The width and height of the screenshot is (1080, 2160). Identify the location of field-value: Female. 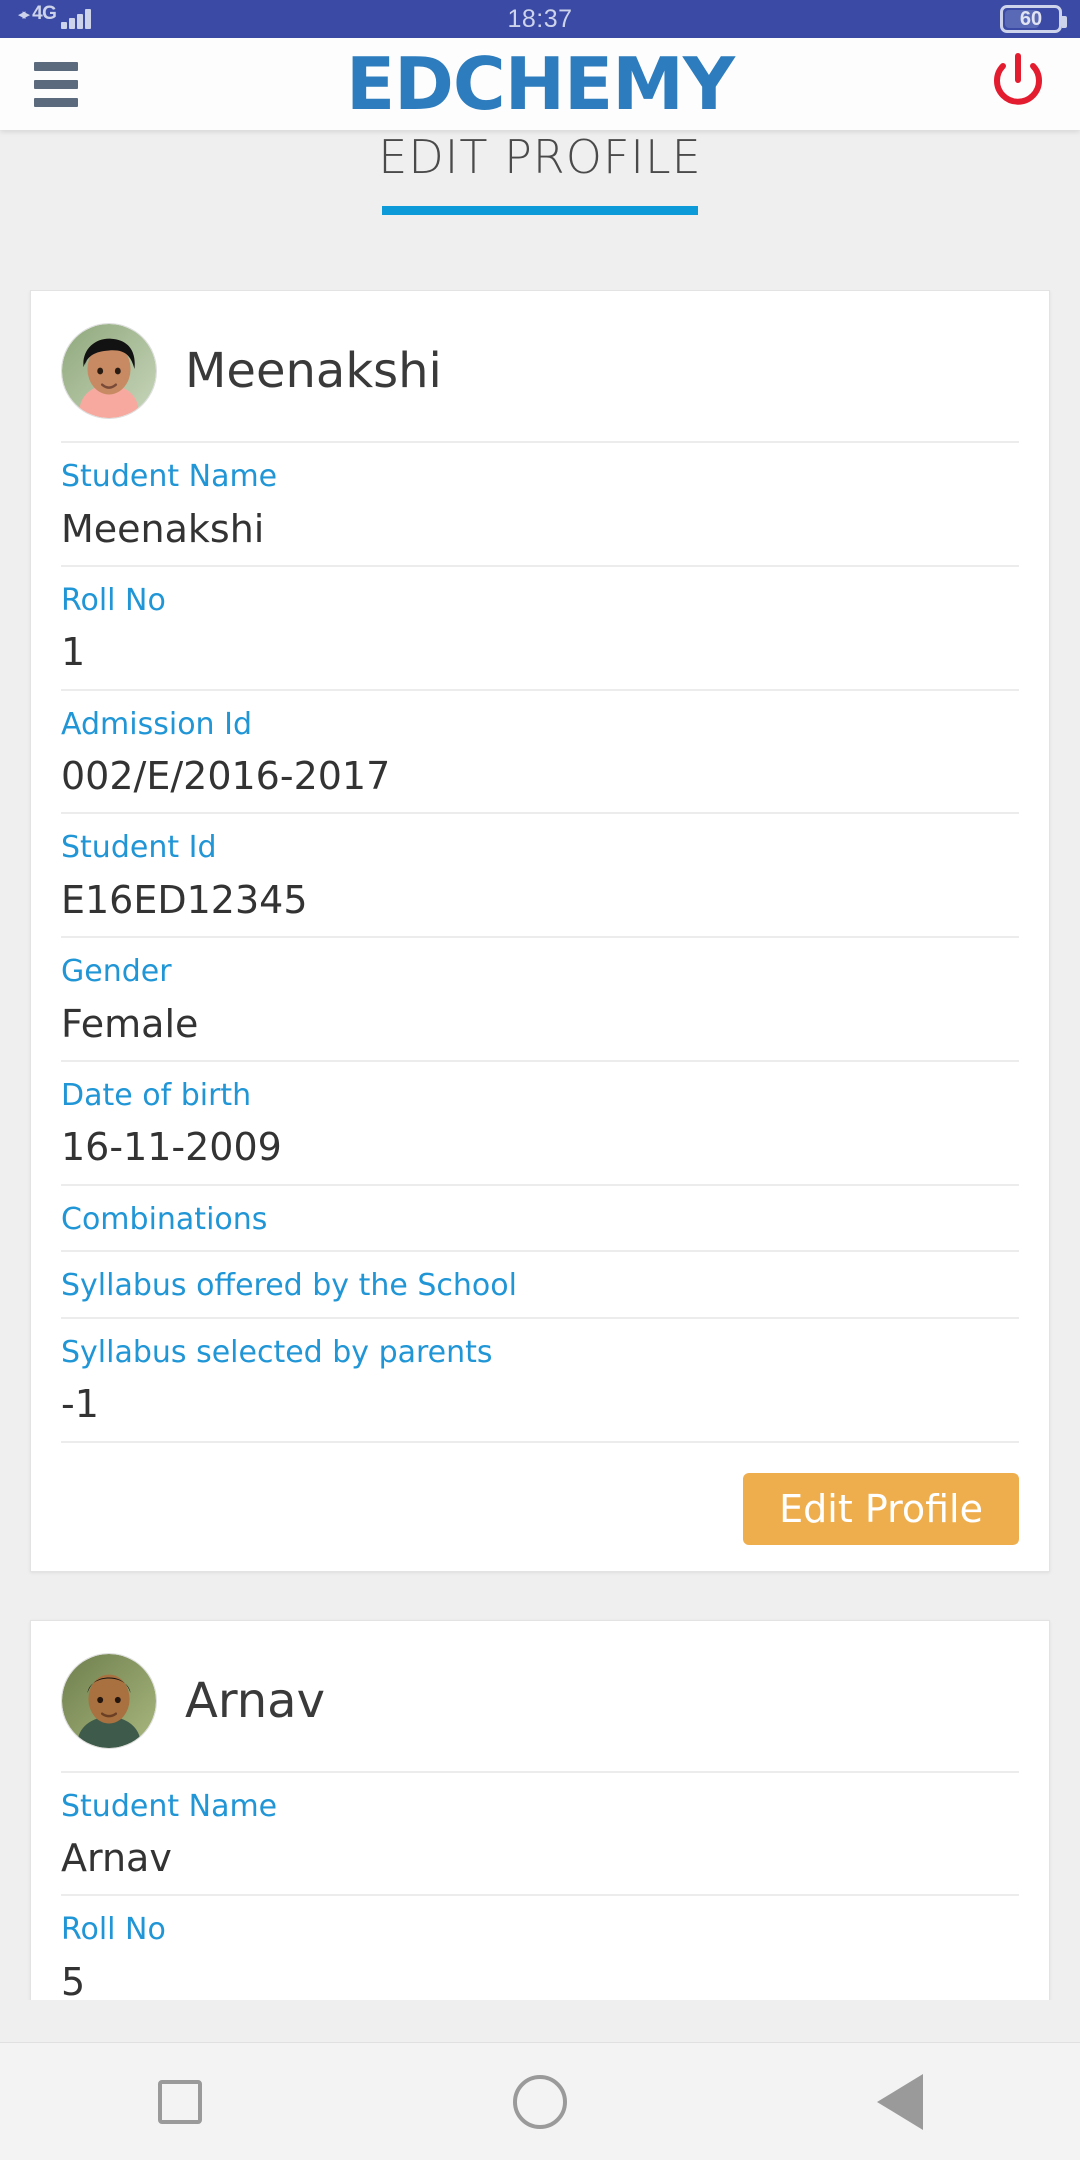
(130, 1023).